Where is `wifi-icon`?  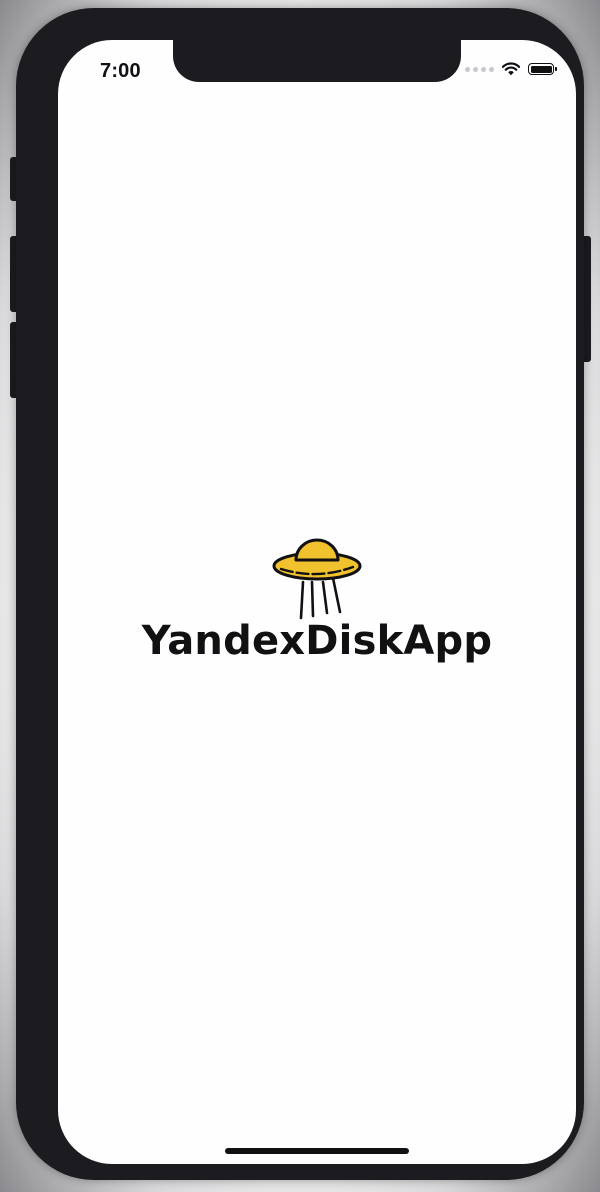
wifi-icon is located at coordinates (511, 69).